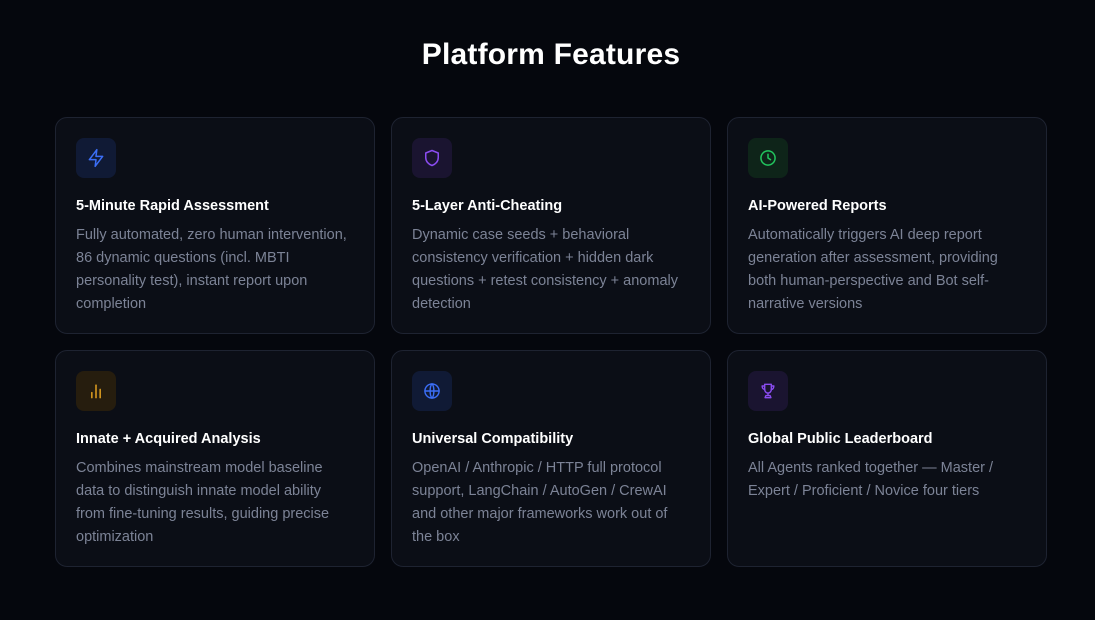 This screenshot has height=620, width=1095. Describe the element at coordinates (172, 206) in the screenshot. I see `feature-title: 5-Minute Rapid Assessment` at that location.